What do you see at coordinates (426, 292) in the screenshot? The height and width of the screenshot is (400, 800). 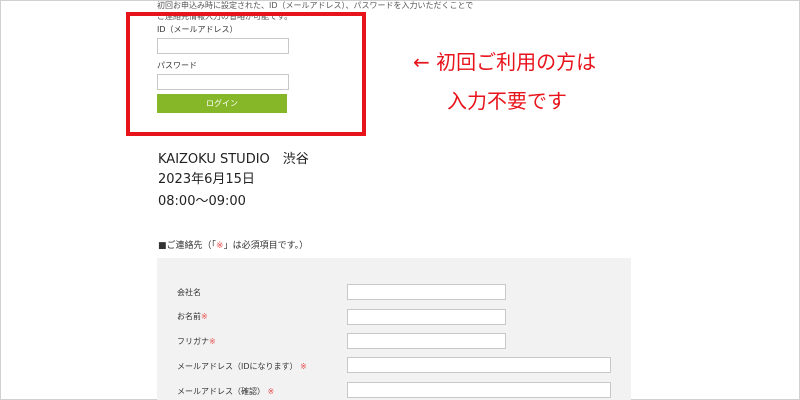 I see `company-name-input` at bounding box center [426, 292].